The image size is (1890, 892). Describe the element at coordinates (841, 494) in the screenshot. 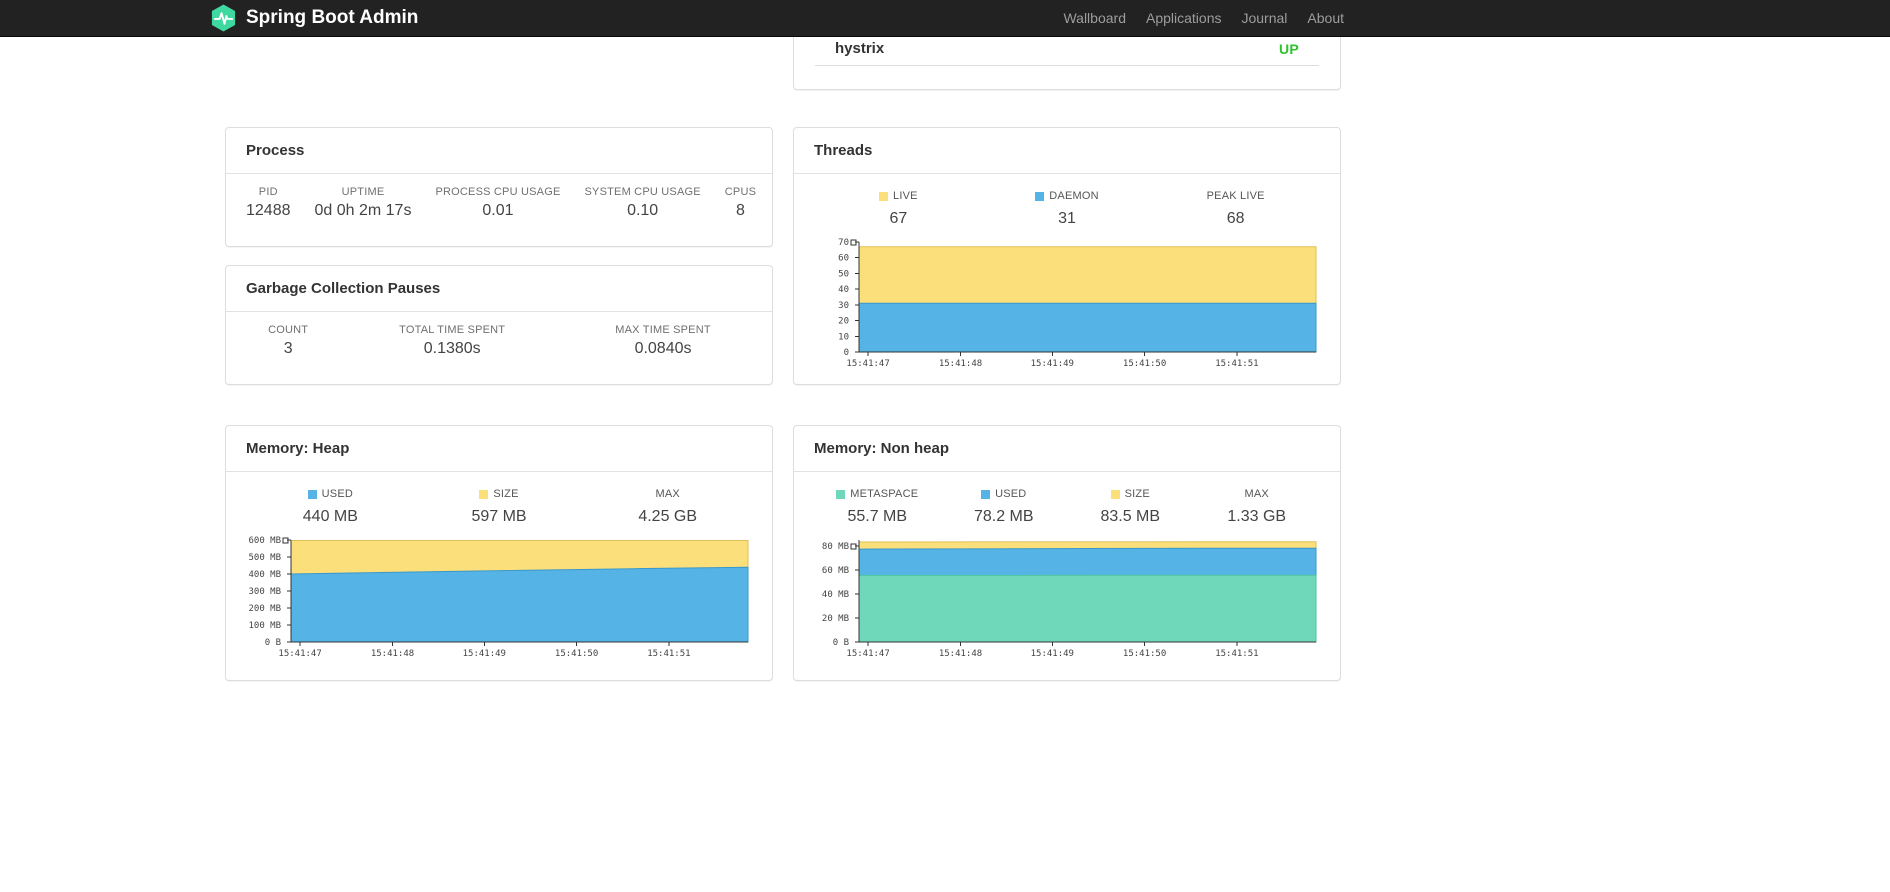

I see `metaspace-color-swatch` at that location.